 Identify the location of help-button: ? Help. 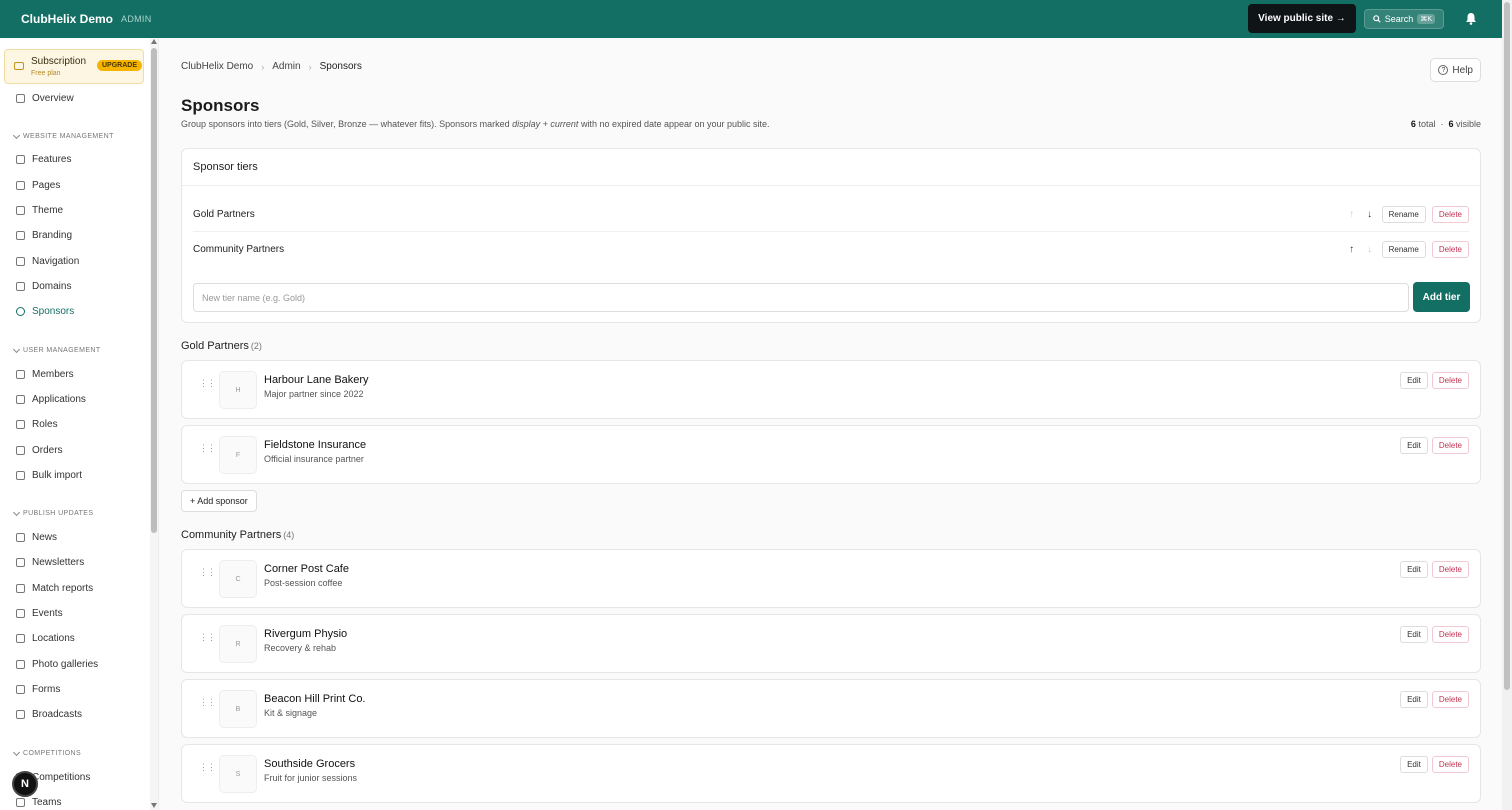
(1455, 70).